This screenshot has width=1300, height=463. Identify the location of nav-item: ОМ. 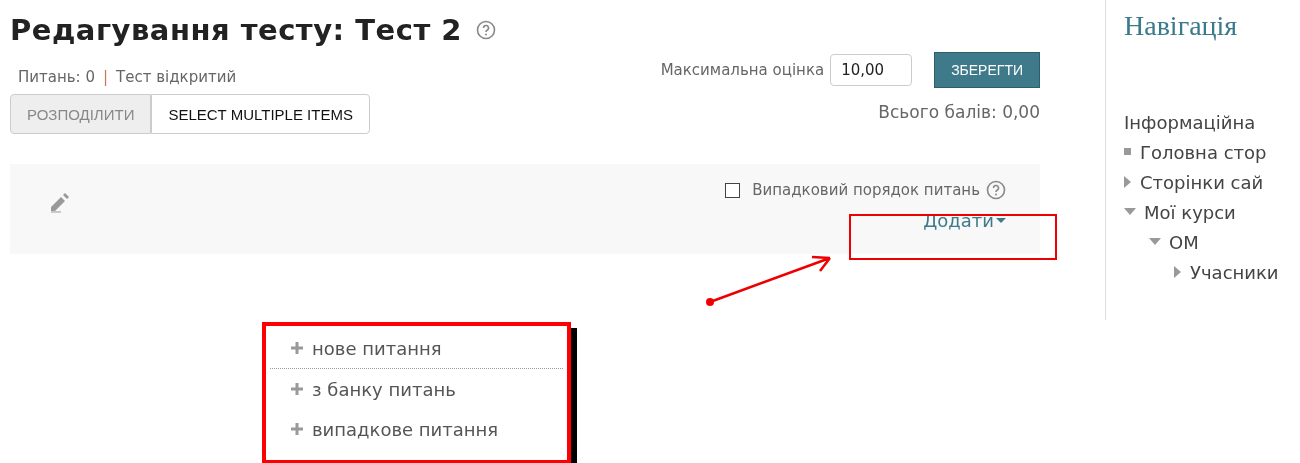
(1224, 242).